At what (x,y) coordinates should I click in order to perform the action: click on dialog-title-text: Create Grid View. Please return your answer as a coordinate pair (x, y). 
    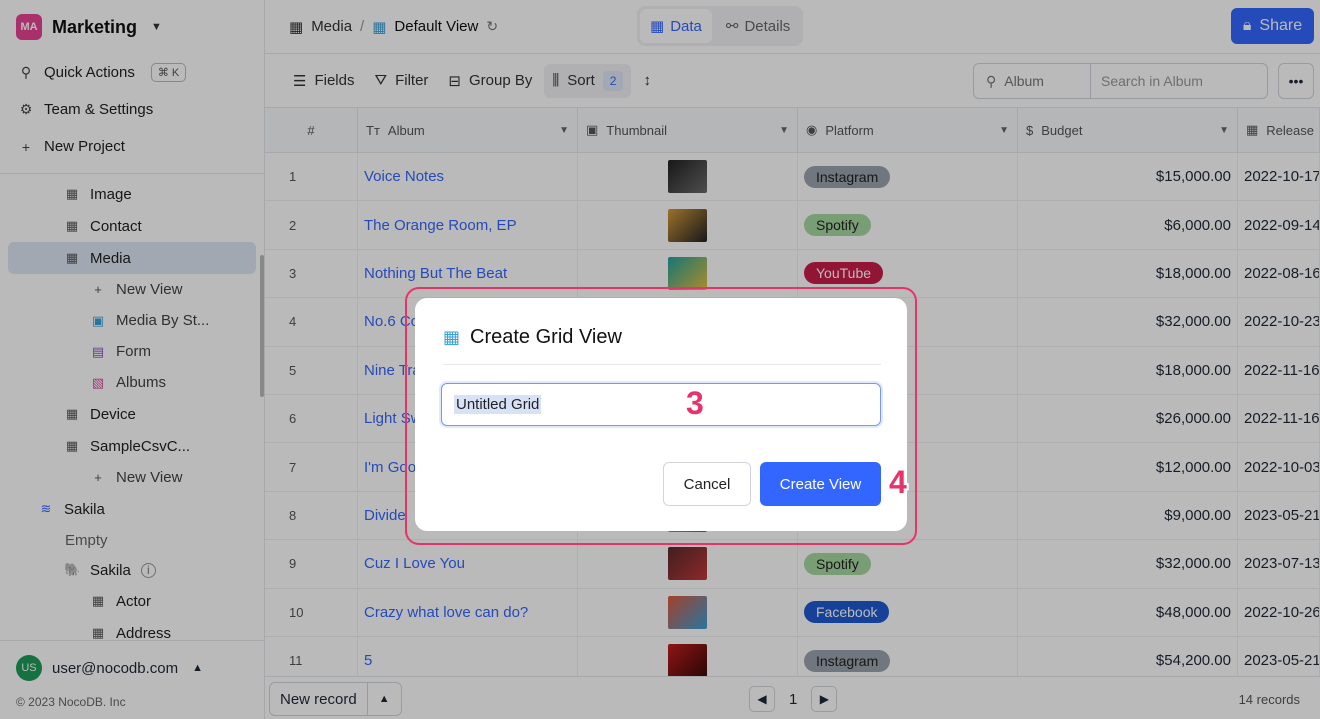
    Looking at the image, I should click on (546, 337).